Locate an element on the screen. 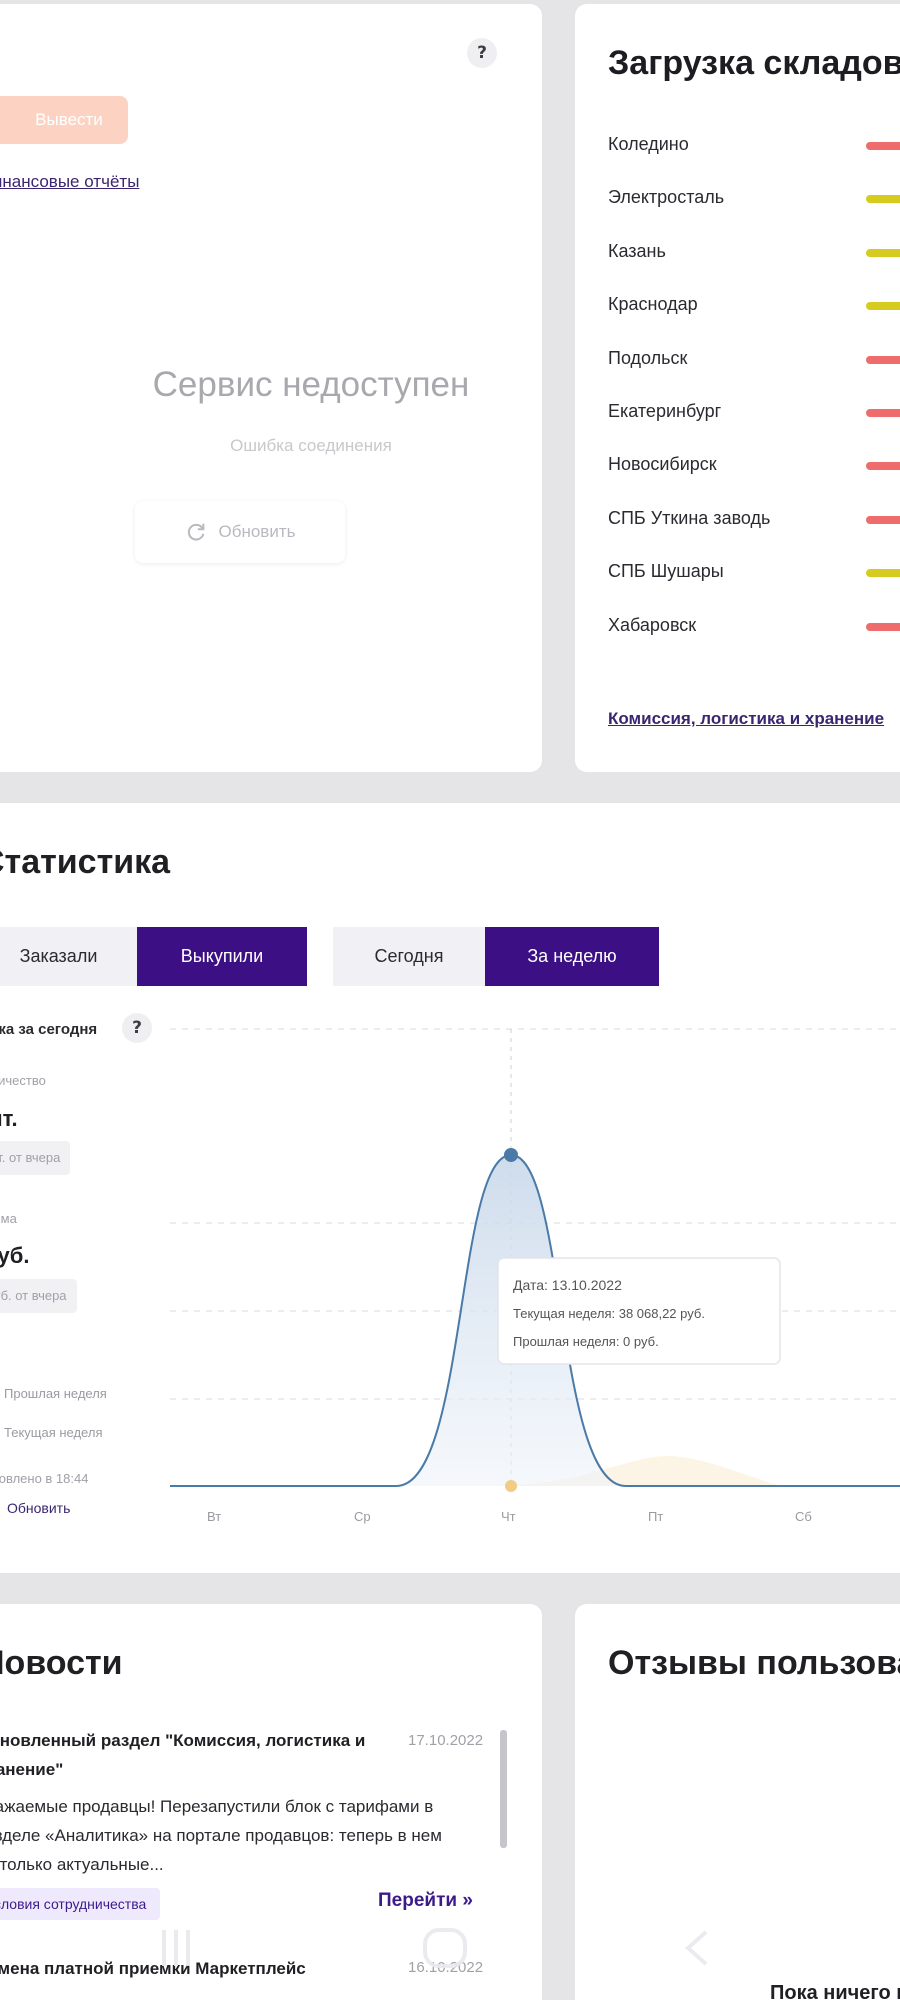  warehouse-row: Коледино is located at coordinates (754, 145).